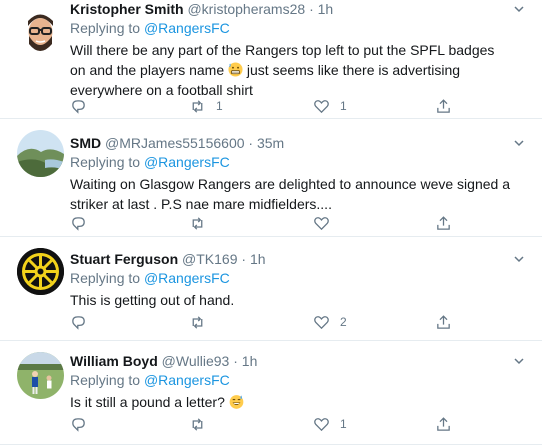 This screenshot has width=542, height=445. What do you see at coordinates (270, 424) in the screenshot?
I see `tweet-actions: 1` at bounding box center [270, 424].